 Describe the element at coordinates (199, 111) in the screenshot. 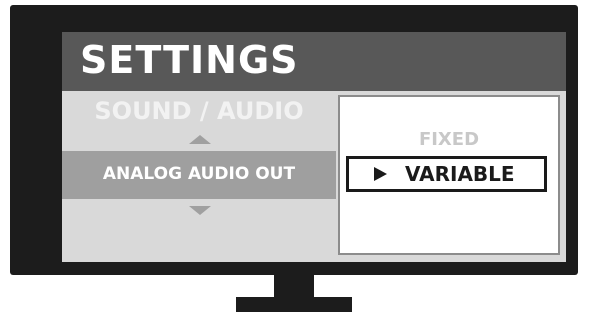

I see `menu-category-label: SOUND / AUDIO` at that location.